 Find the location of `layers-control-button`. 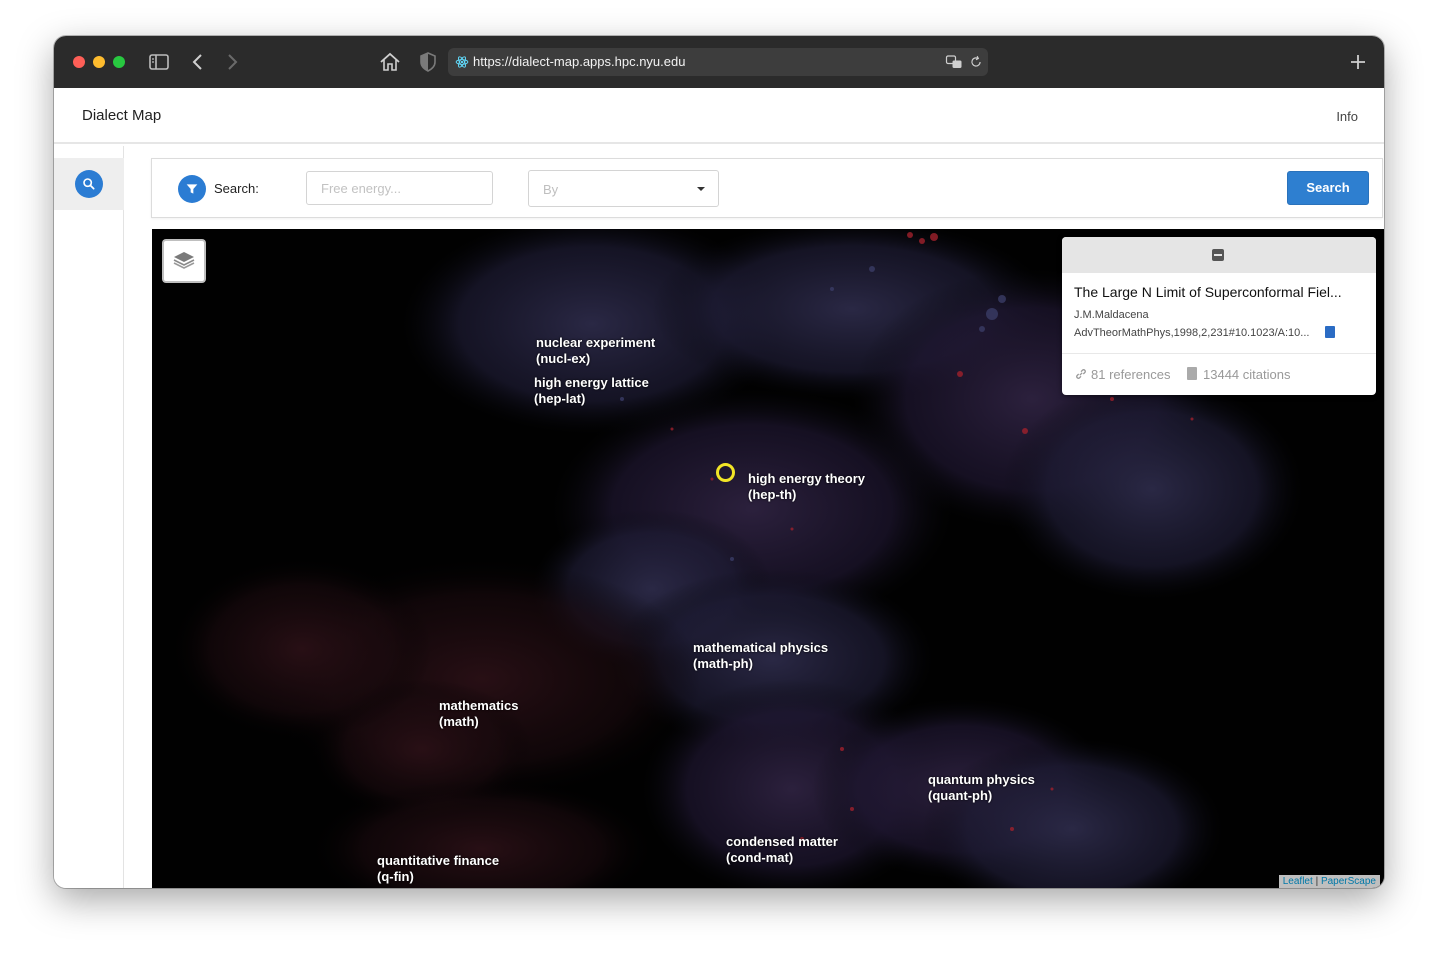

layers-control-button is located at coordinates (184, 261).